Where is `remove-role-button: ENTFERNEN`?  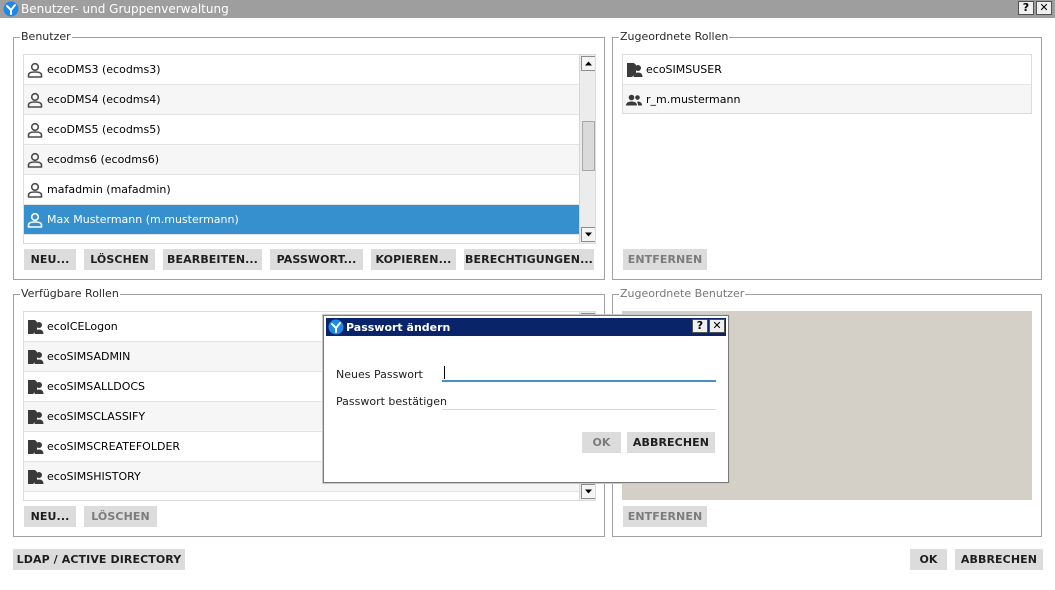
remove-role-button: ENTFERNEN is located at coordinates (665, 259).